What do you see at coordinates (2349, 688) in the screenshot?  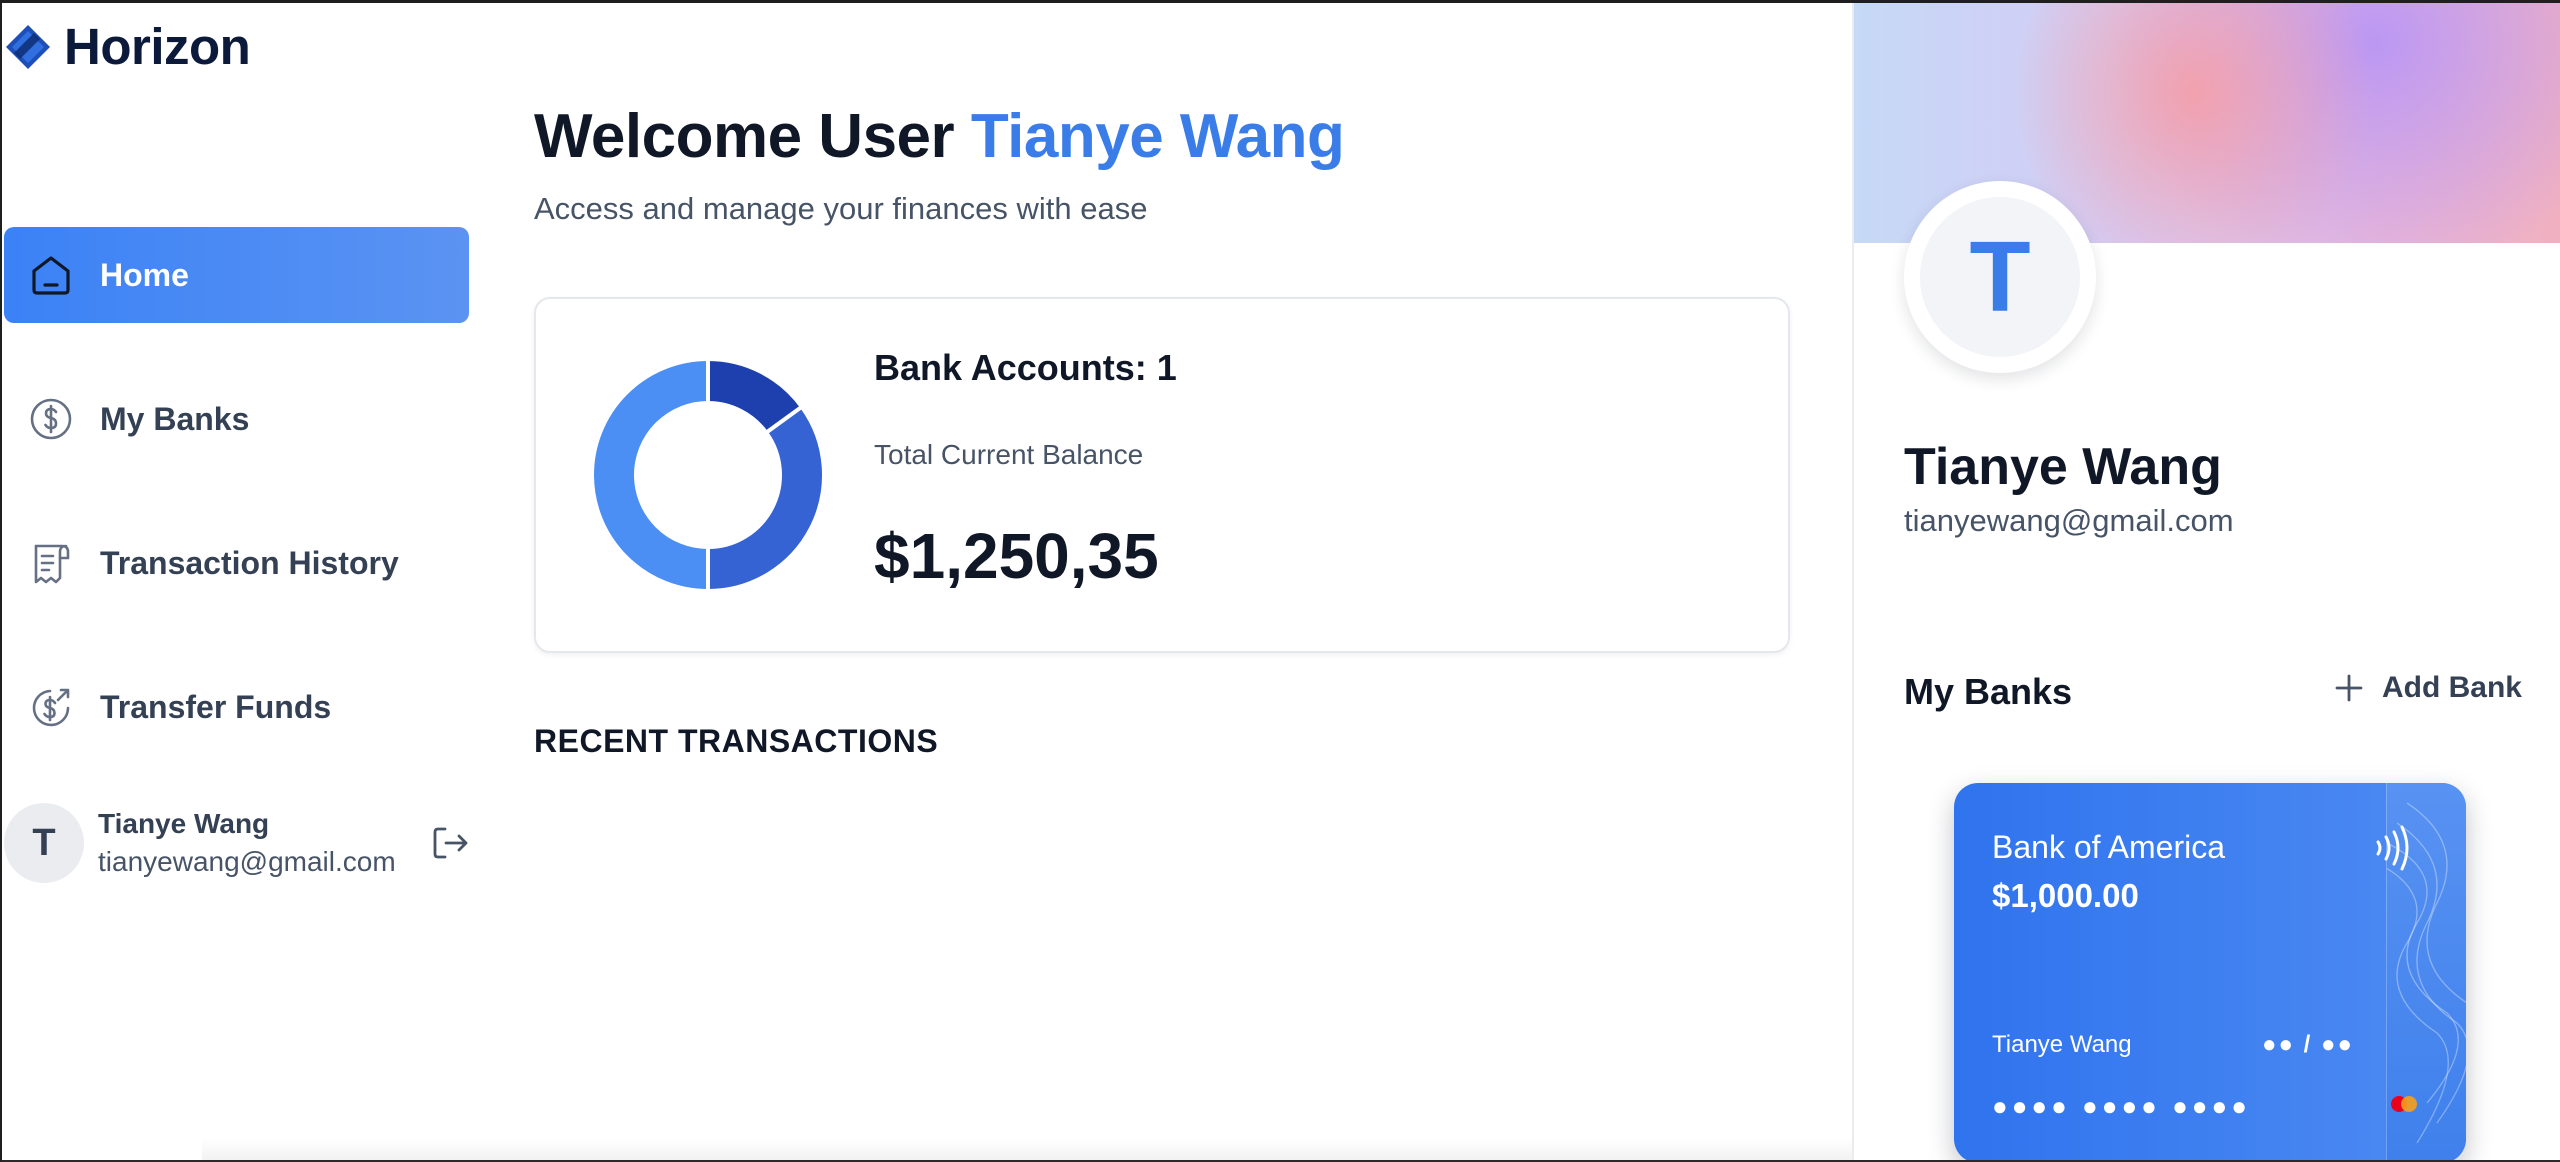 I see `plus-icon` at bounding box center [2349, 688].